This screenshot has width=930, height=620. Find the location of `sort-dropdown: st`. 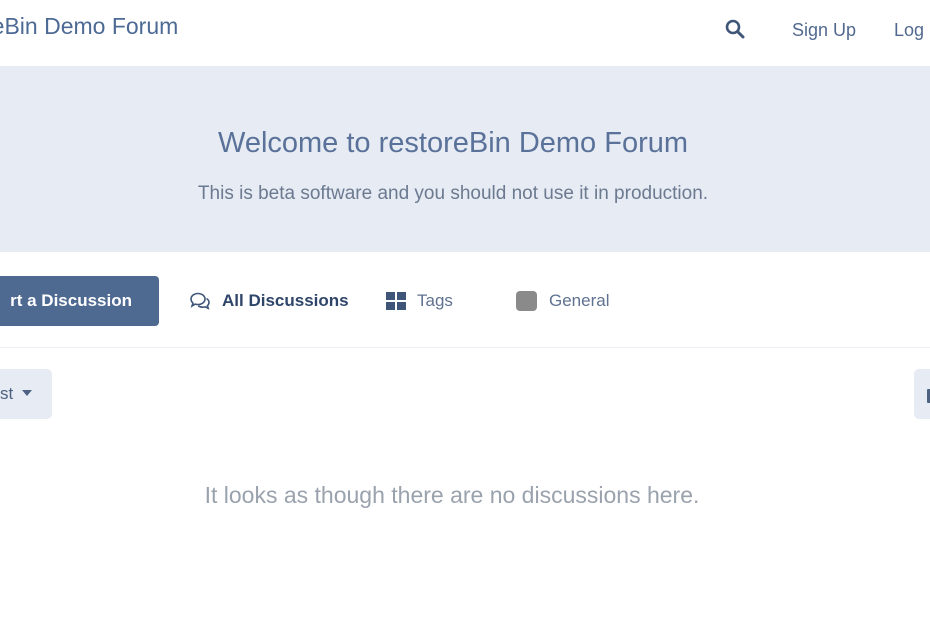

sort-dropdown: st is located at coordinates (26, 394).